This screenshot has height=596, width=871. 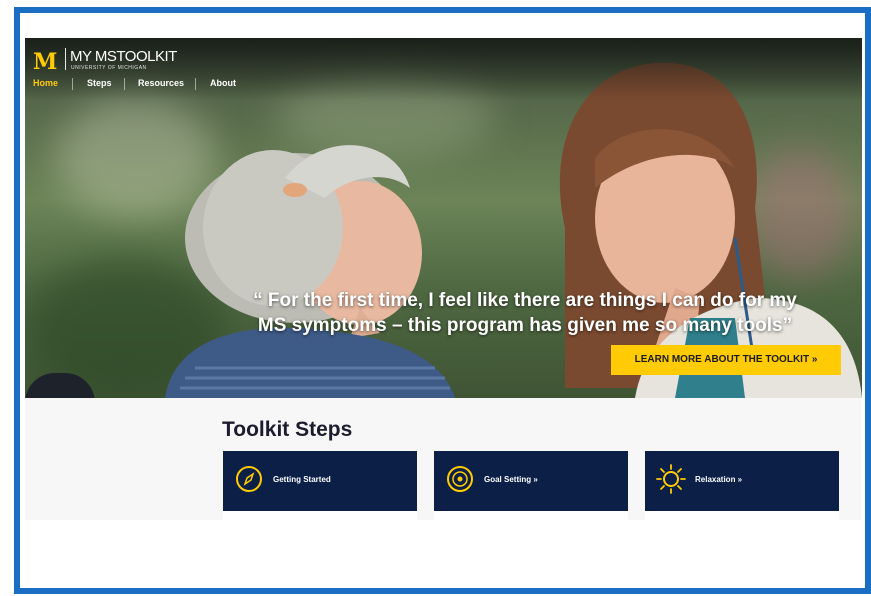 What do you see at coordinates (310, 271) in the screenshot?
I see `hero-photo-older-woman` at bounding box center [310, 271].